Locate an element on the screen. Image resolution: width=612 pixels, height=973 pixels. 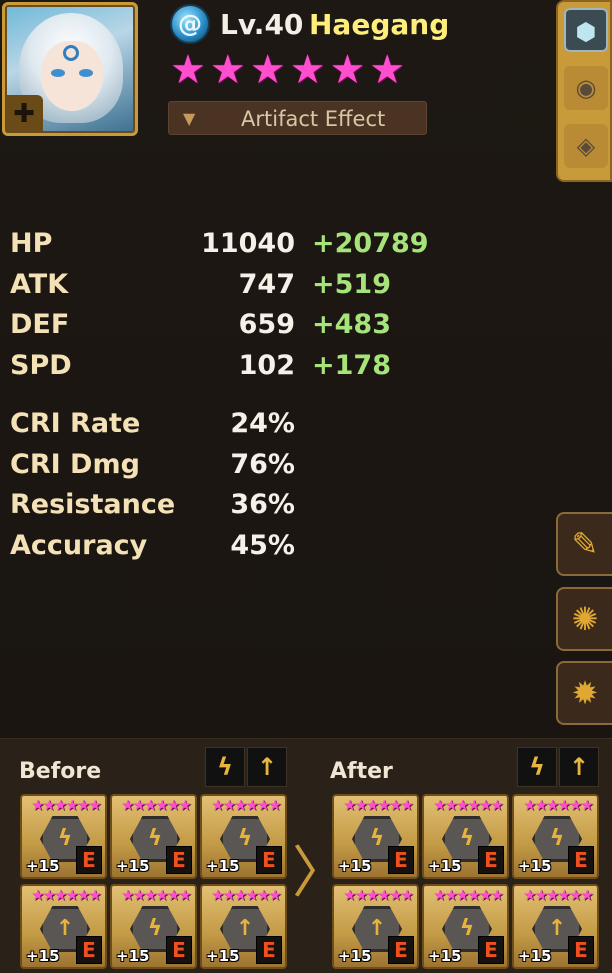
stat-bonus-value: +20789 is located at coordinates (370, 243).